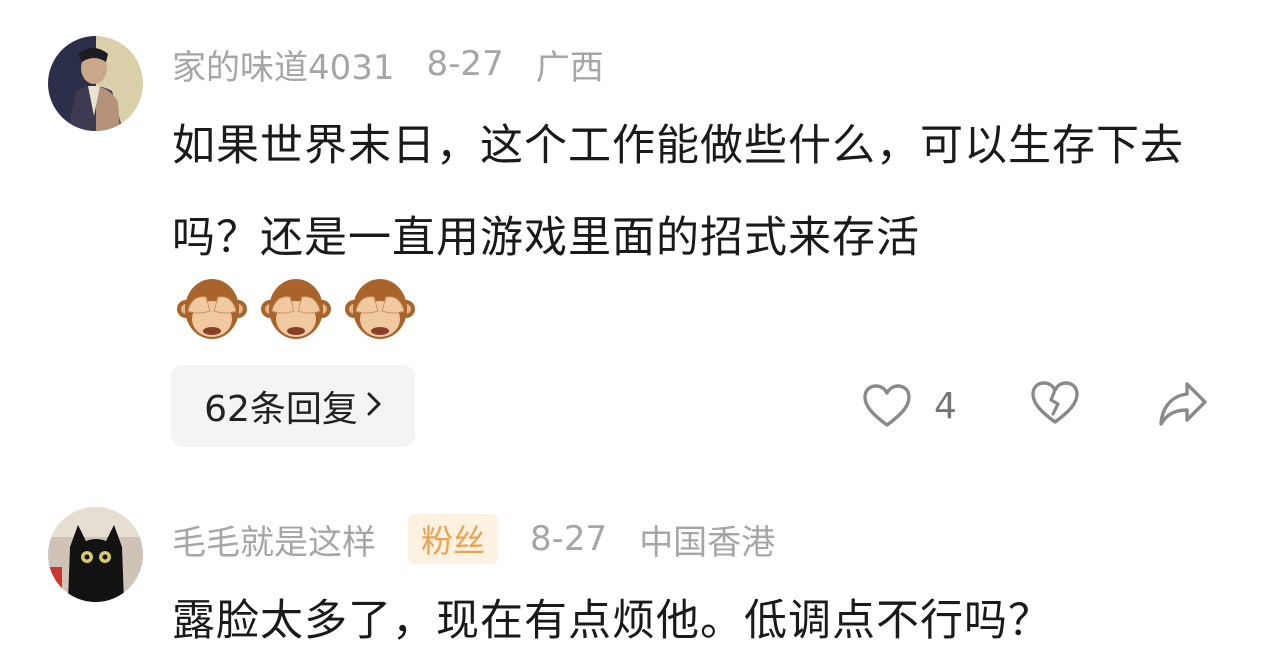 The width and height of the screenshot is (1269, 667). I want to click on comment-meta: 毛毛就是这样 粉丝 8-27 中国香港, so click(489, 539).